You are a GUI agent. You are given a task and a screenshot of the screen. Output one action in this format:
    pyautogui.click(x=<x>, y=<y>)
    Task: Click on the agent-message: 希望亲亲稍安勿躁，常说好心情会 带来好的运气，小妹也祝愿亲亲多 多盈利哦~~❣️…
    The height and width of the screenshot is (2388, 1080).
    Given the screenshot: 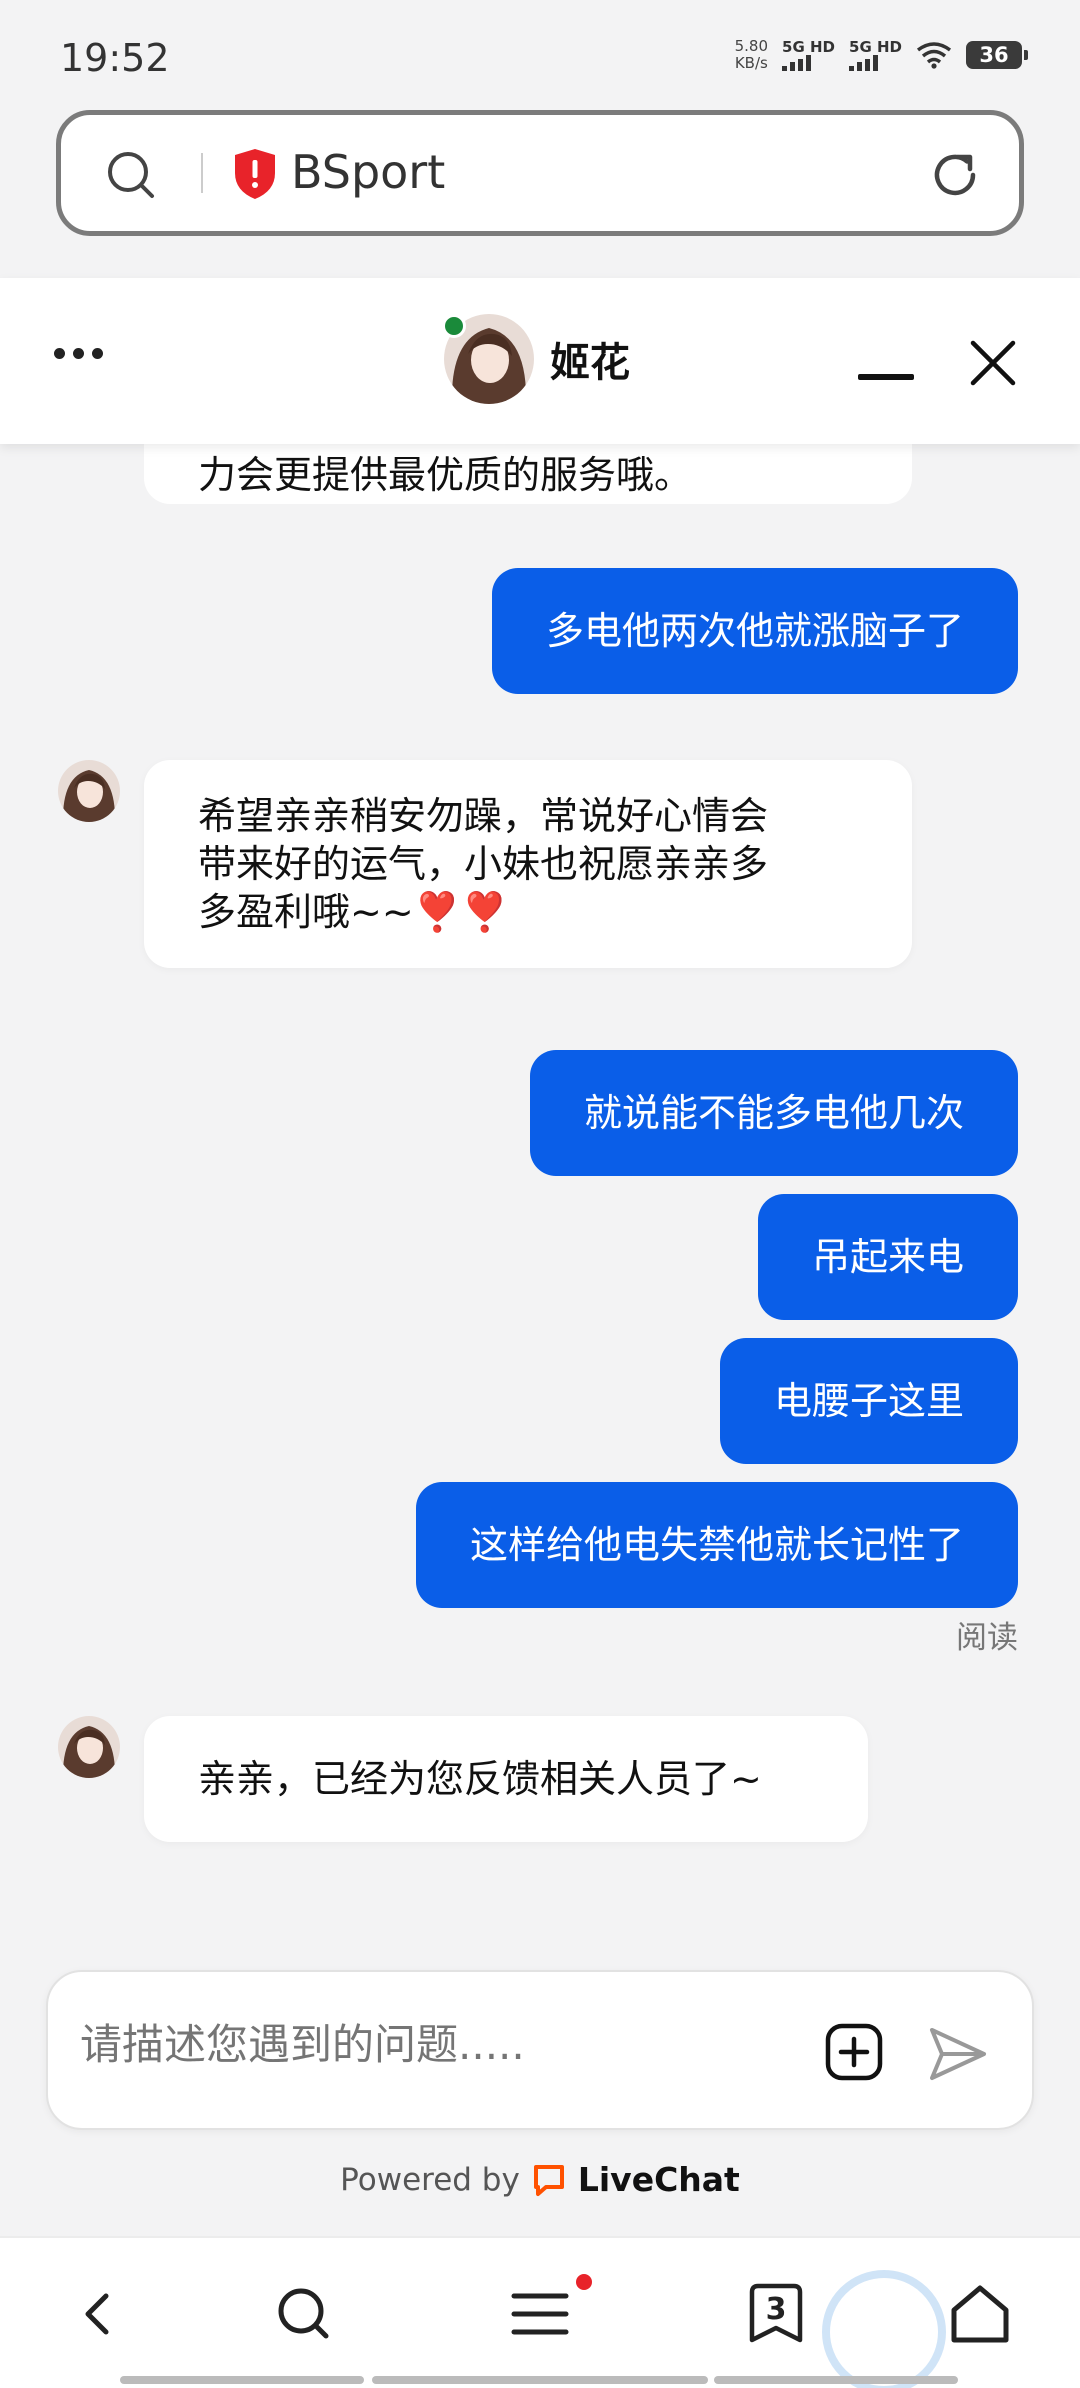 What is the action you would take?
    pyautogui.click(x=528, y=864)
    